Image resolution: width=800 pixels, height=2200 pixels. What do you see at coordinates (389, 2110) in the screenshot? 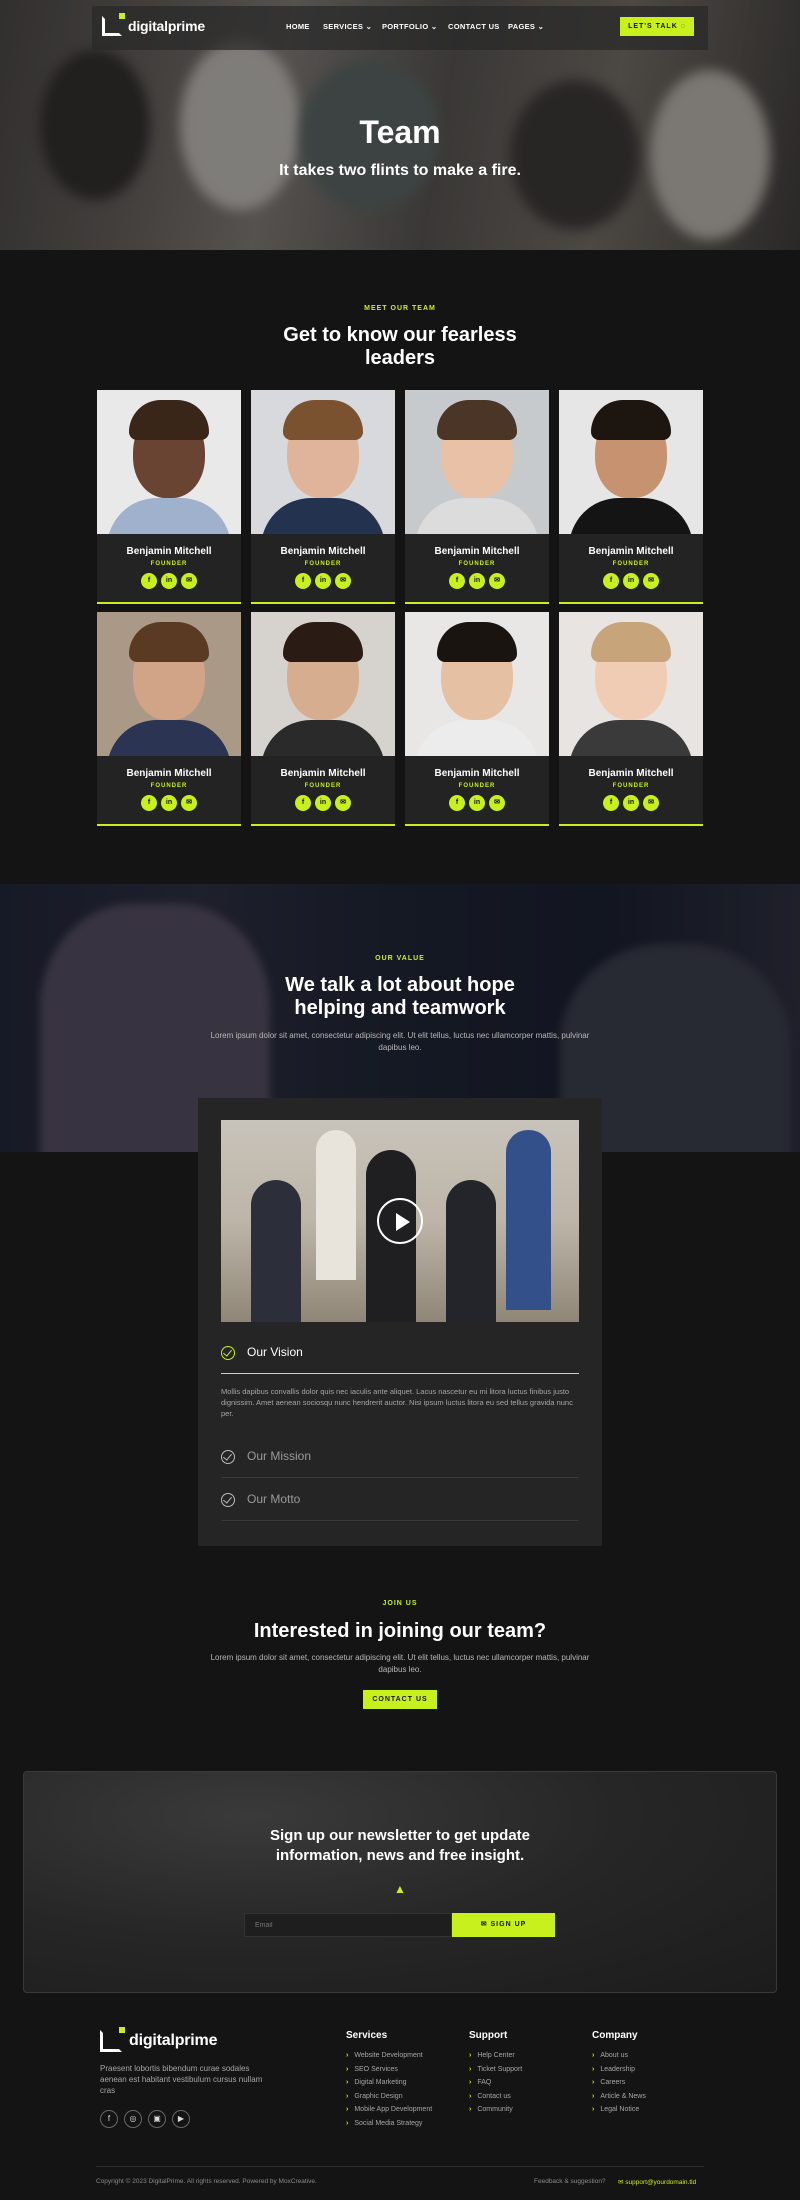
I see `footer-link: Mobile App Development` at bounding box center [389, 2110].